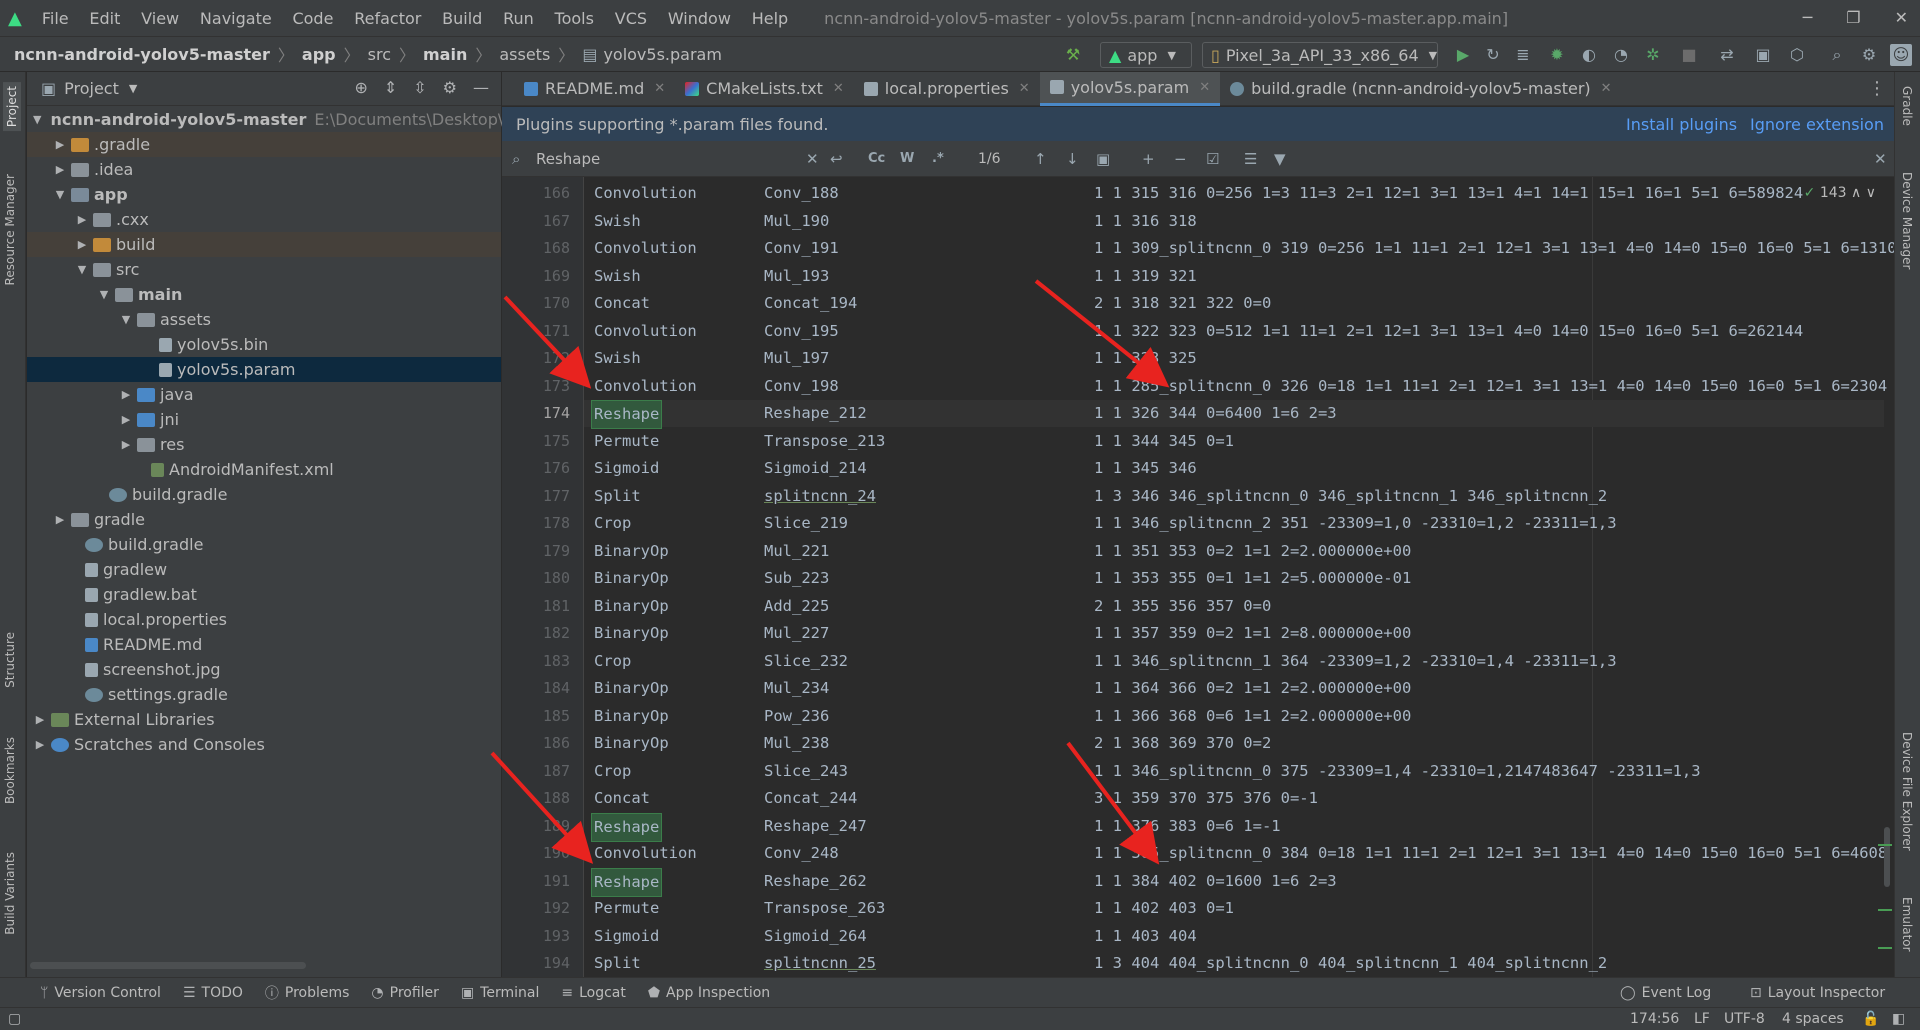 This screenshot has height=1030, width=1920. I want to click on tree-item-gradlew: gradlew, so click(264, 569).